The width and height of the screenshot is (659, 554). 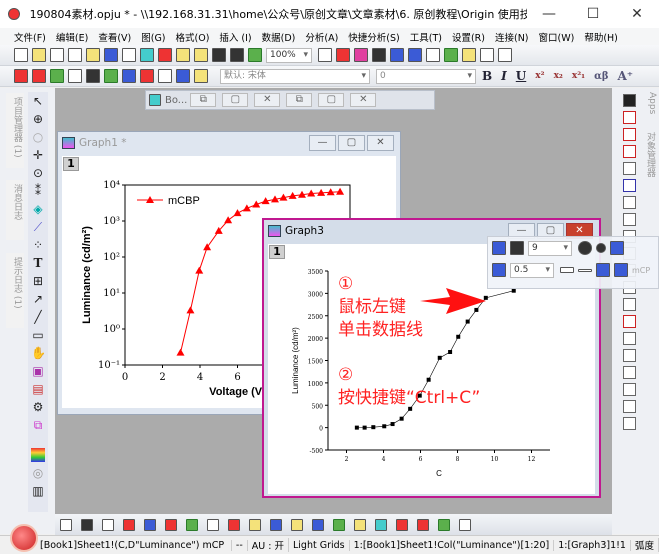 I want to click on duplicate-icon, so click(x=361, y=55).